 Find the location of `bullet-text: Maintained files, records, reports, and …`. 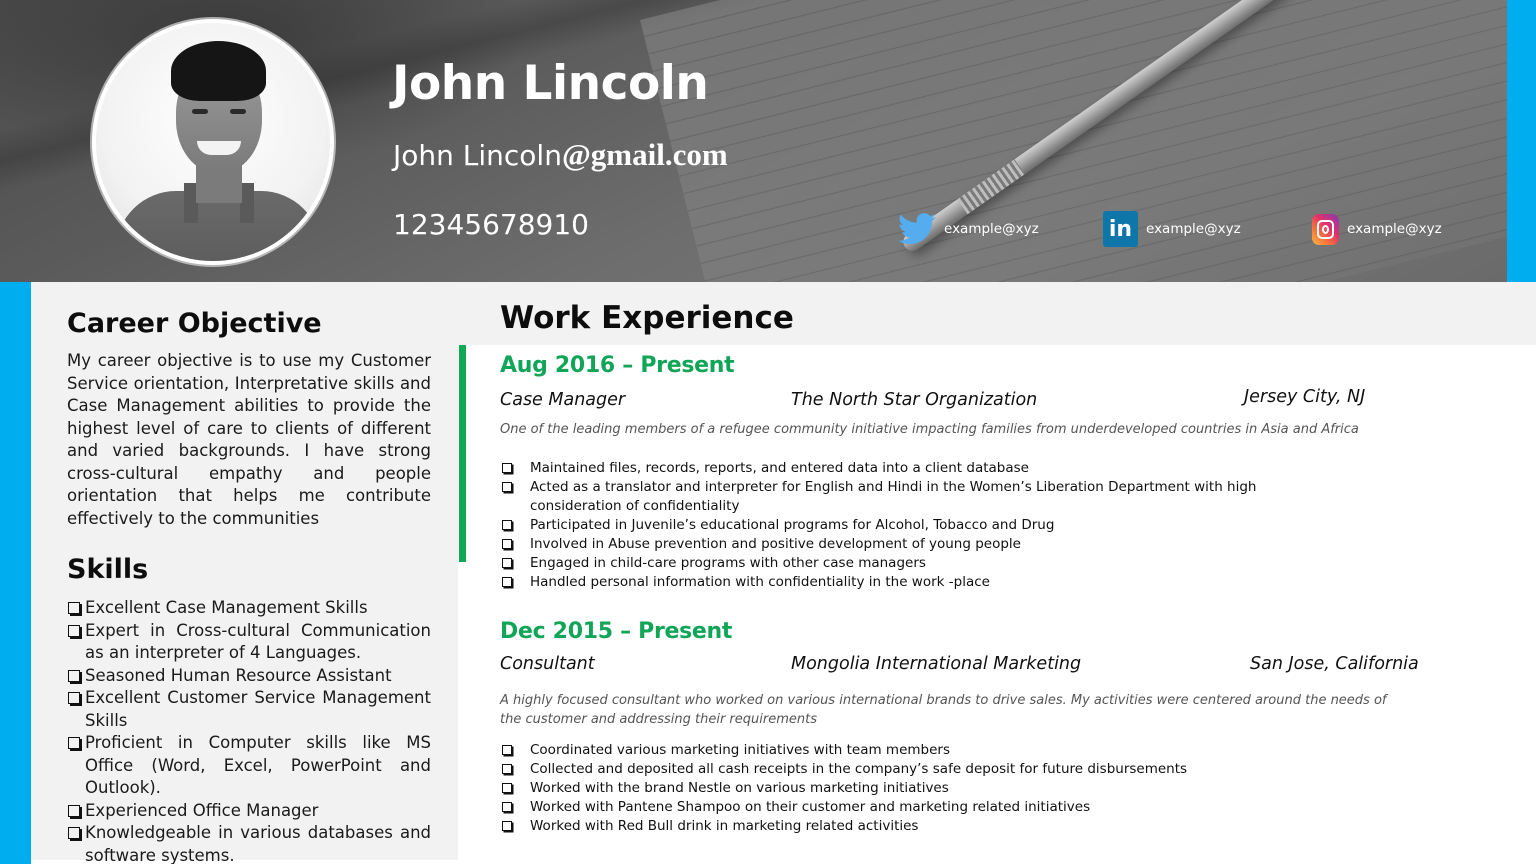

bullet-text: Maintained files, records, reports, and … is located at coordinates (779, 468).